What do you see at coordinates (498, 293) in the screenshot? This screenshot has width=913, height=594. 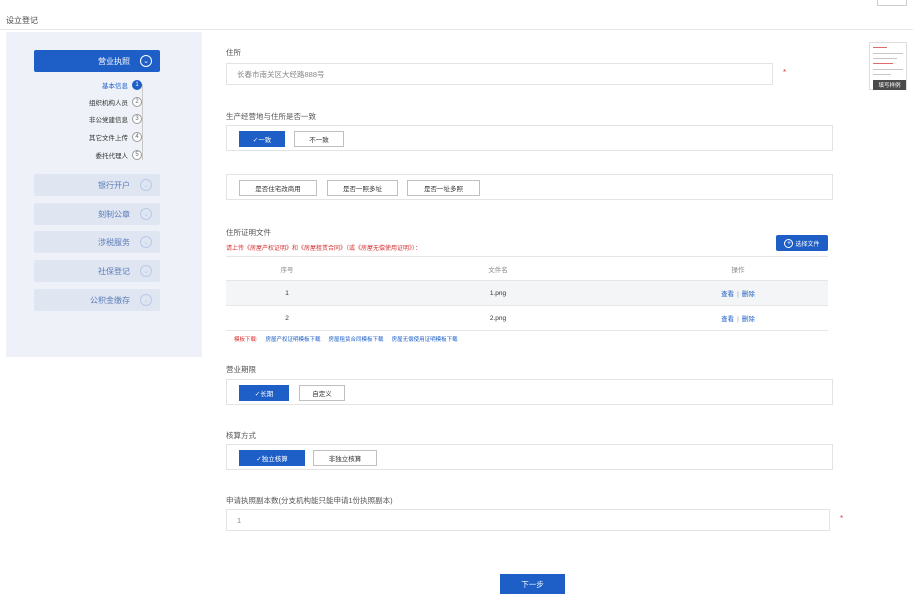 I see `cell-filename: 1.png` at bounding box center [498, 293].